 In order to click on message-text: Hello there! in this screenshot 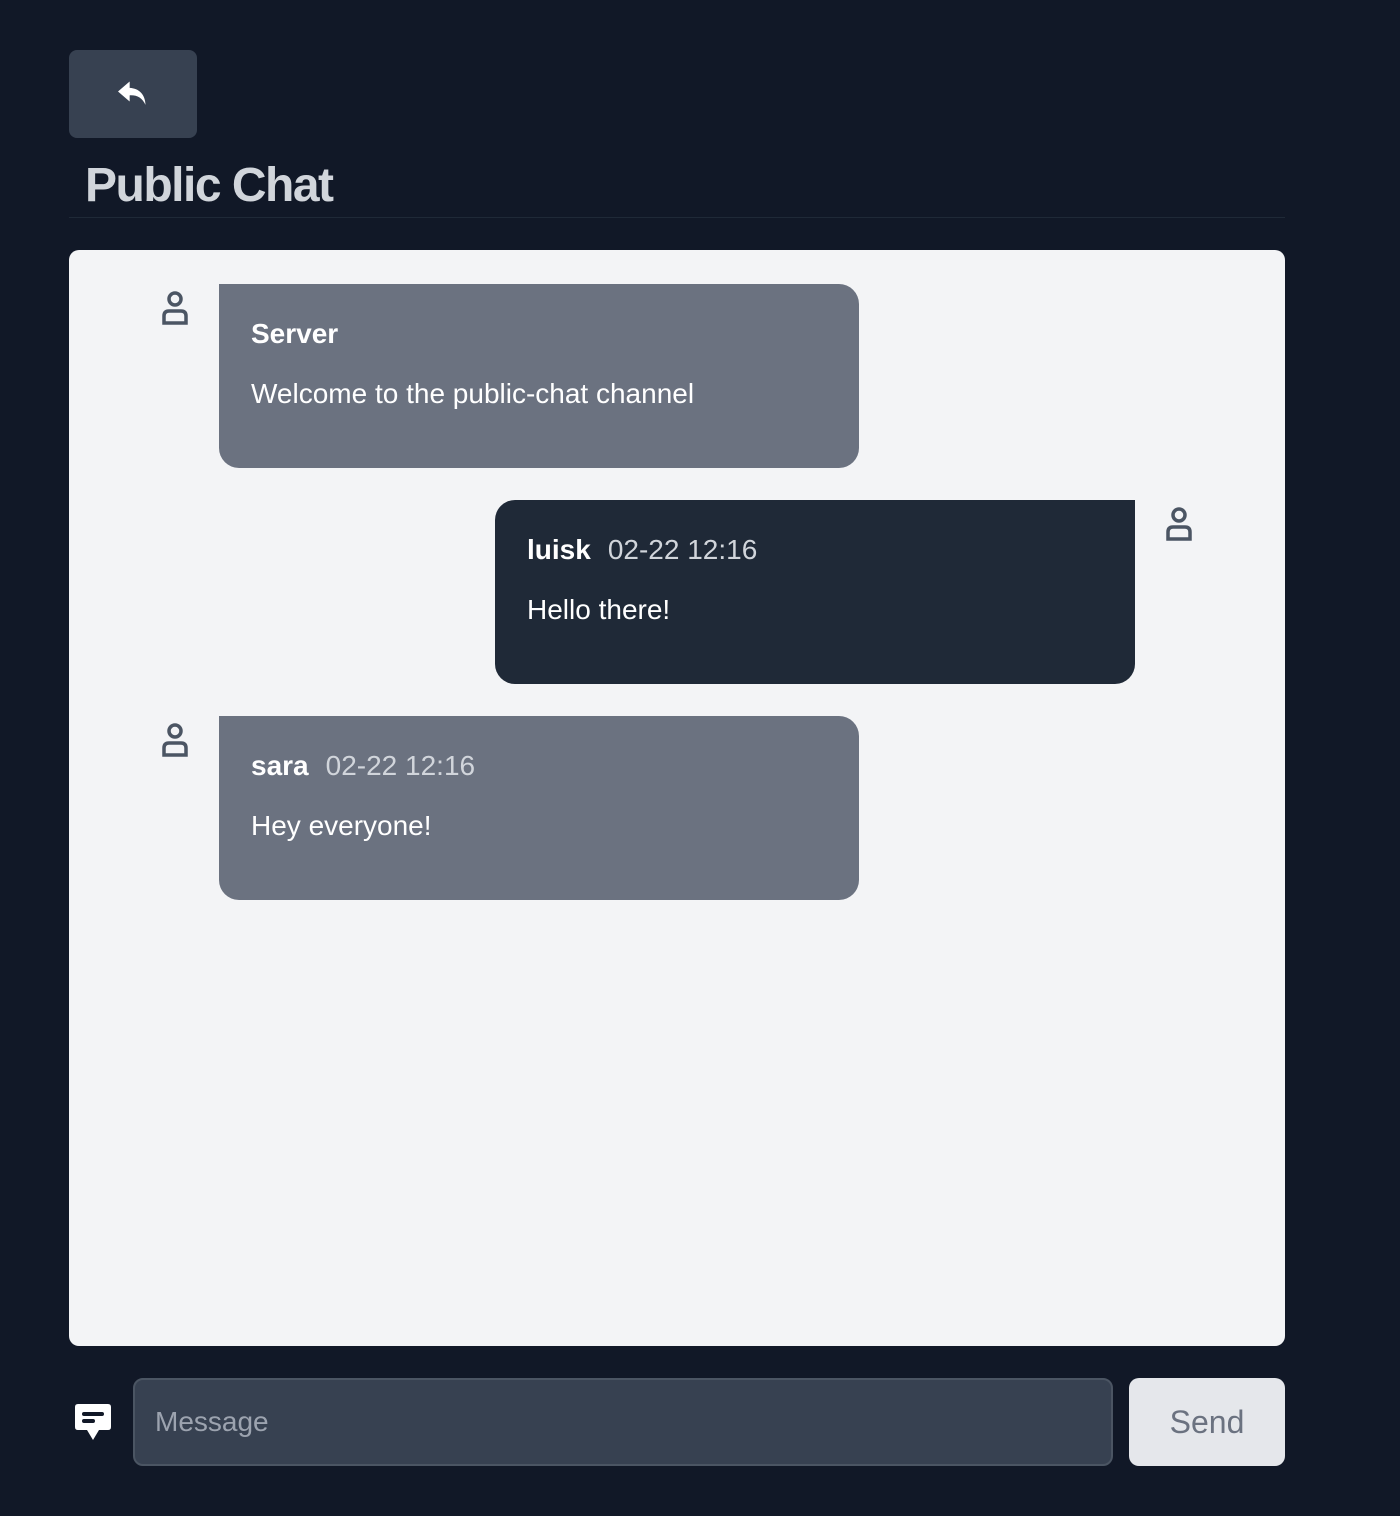, I will do `click(599, 609)`.